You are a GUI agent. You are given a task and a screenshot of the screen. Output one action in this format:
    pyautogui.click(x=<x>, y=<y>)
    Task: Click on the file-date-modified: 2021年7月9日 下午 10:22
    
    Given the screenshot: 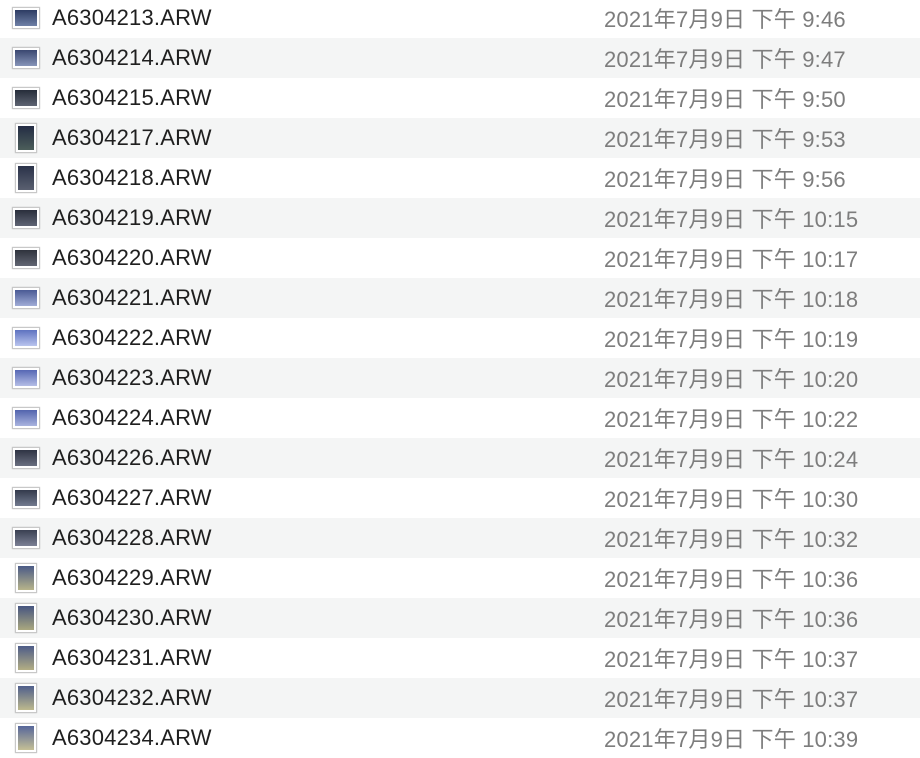 What is the action you would take?
    pyautogui.click(x=731, y=419)
    